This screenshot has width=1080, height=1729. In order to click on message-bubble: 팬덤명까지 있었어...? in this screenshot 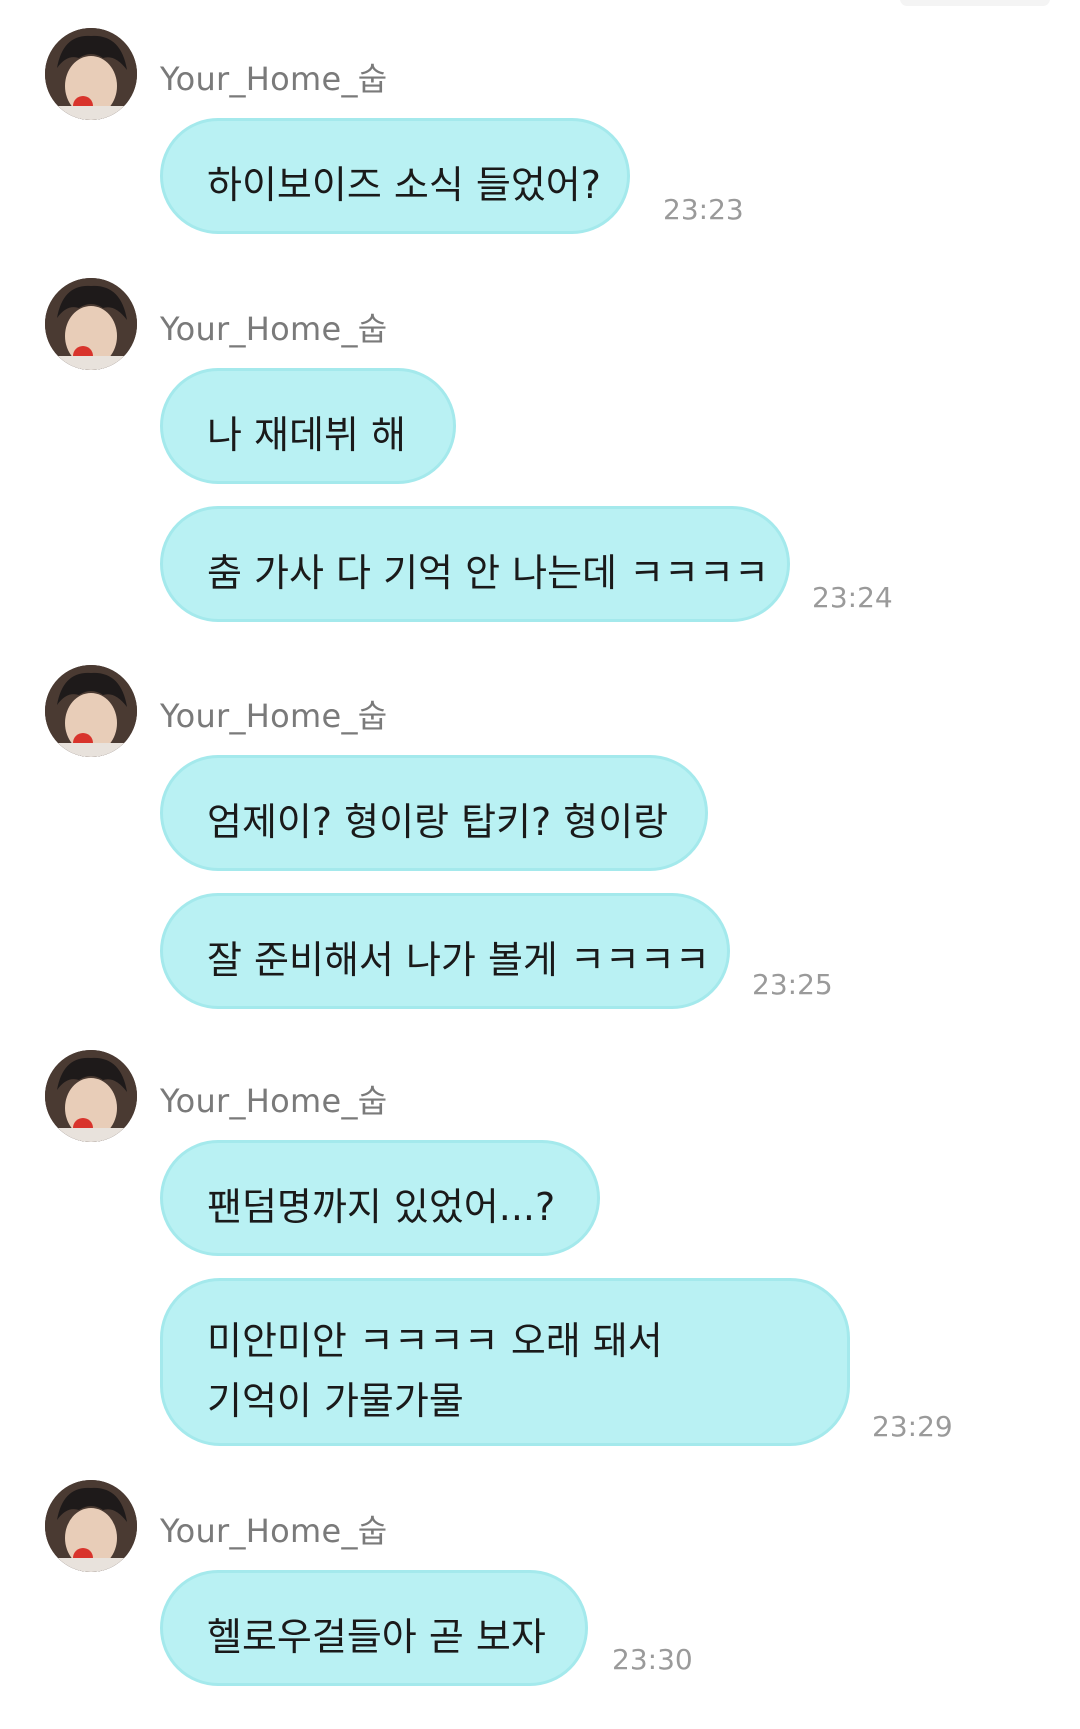, I will do `click(380, 1198)`.